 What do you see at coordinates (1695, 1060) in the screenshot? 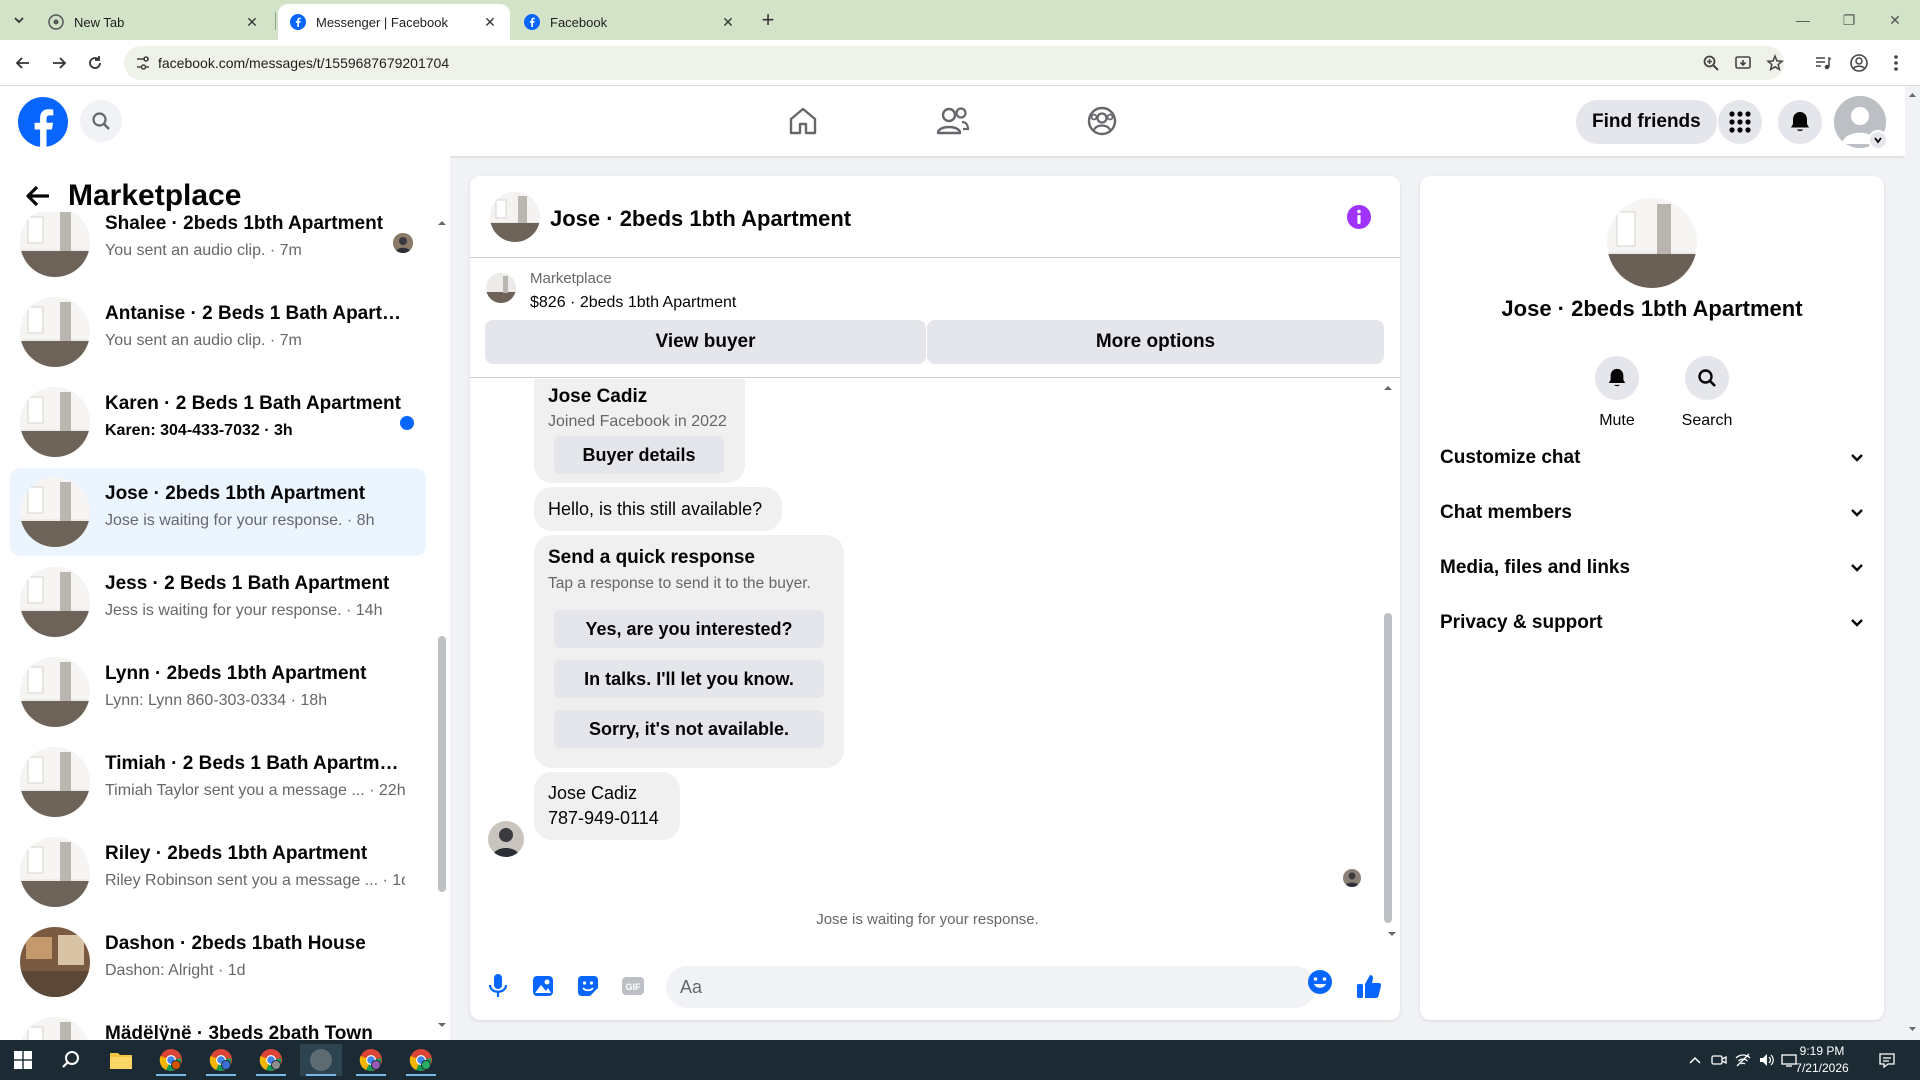
I see `show-hidden-icons-icon` at bounding box center [1695, 1060].